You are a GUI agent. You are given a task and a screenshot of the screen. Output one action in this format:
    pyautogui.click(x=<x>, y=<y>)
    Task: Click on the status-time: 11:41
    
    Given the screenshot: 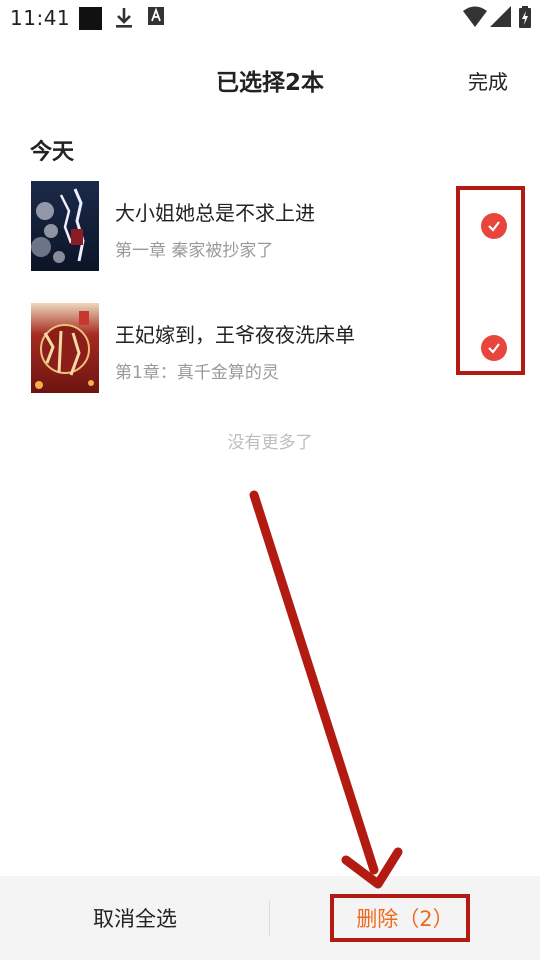 What is the action you would take?
    pyautogui.click(x=40, y=18)
    